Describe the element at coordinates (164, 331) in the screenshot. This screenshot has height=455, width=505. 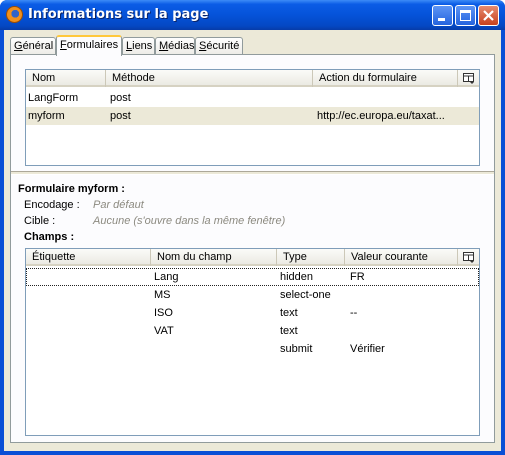
I see `field-name: VAT` at that location.